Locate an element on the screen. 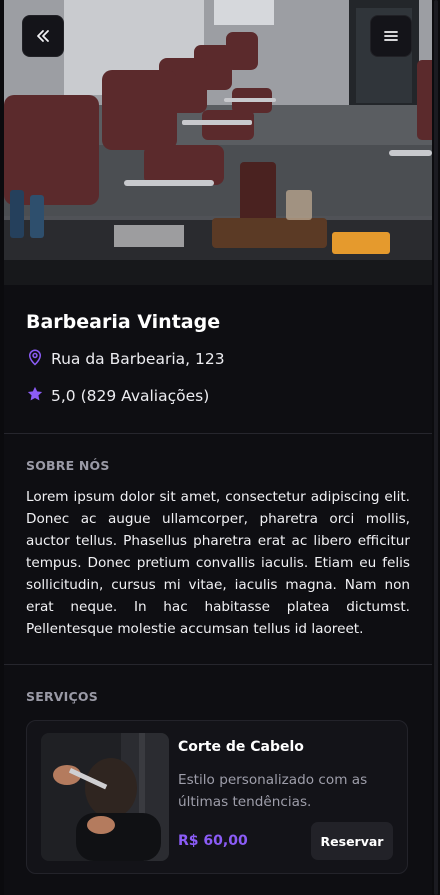  service-image is located at coordinates (105, 797).